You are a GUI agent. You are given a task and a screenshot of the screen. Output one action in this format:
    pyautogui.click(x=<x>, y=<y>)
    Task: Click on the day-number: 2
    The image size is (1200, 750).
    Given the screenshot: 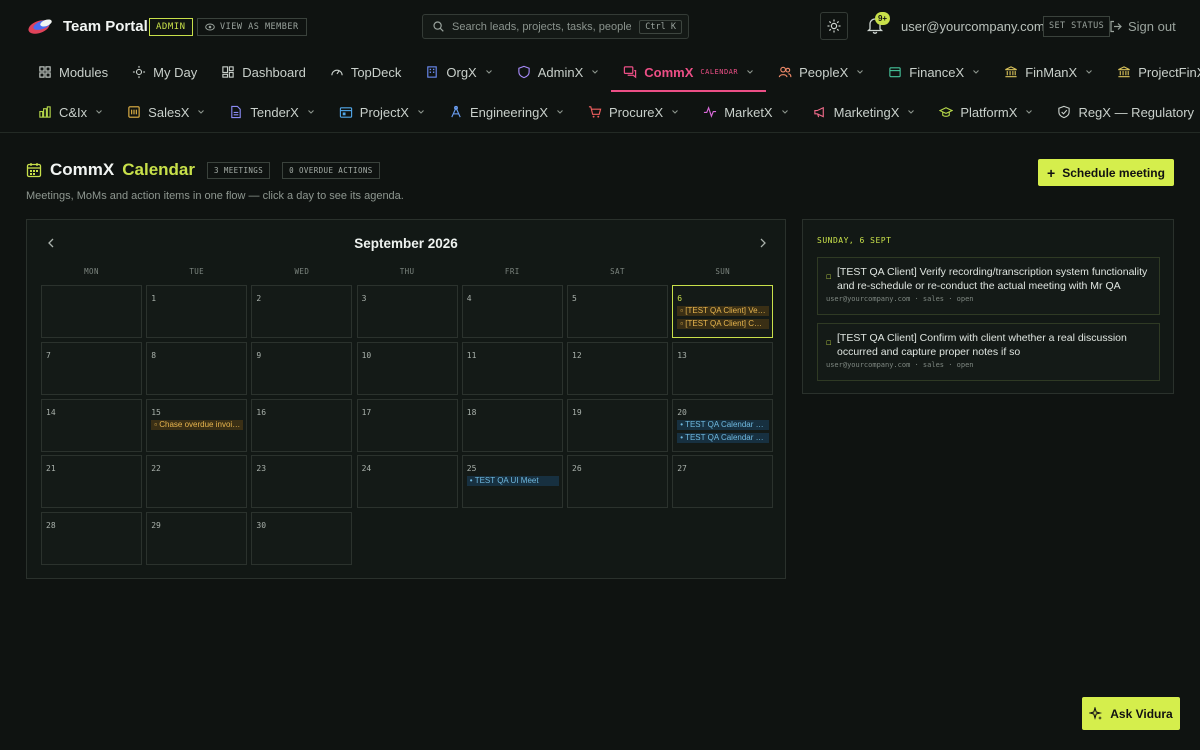 What is the action you would take?
    pyautogui.click(x=259, y=298)
    